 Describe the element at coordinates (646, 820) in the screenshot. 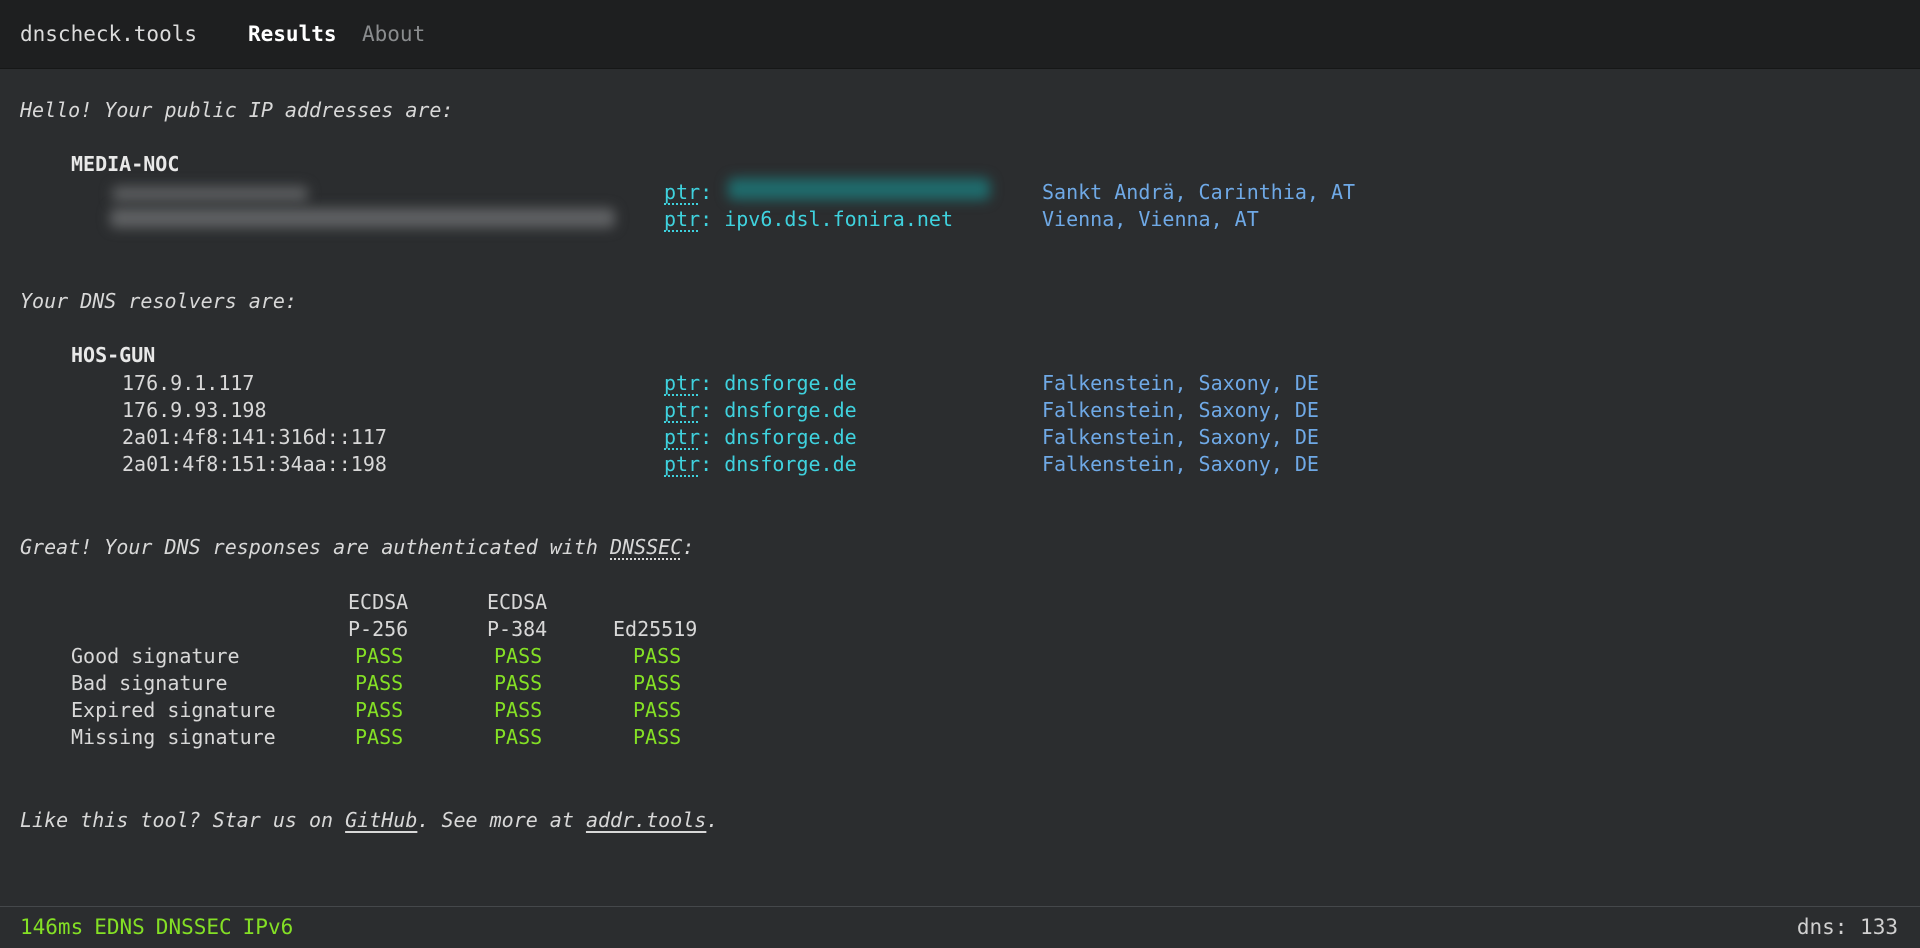

I see `addr-tools-link: addr.tools` at that location.